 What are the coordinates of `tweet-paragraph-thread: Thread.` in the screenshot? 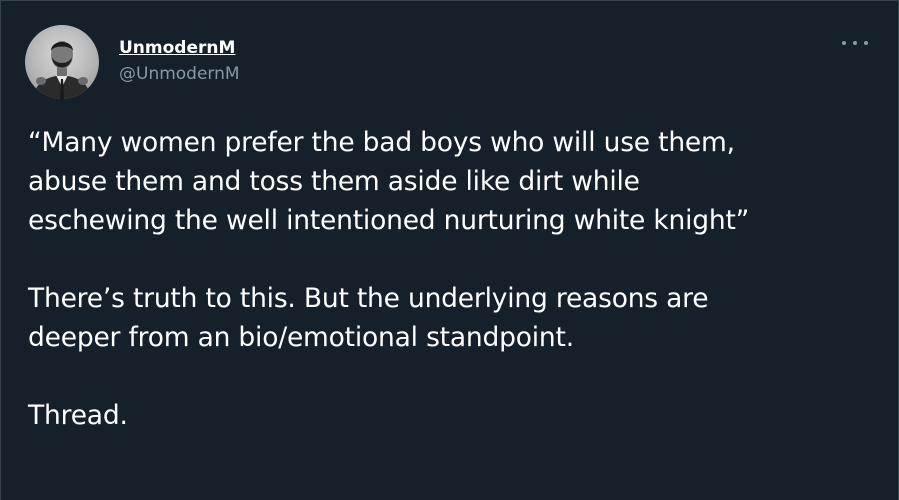 It's located at (78, 415).